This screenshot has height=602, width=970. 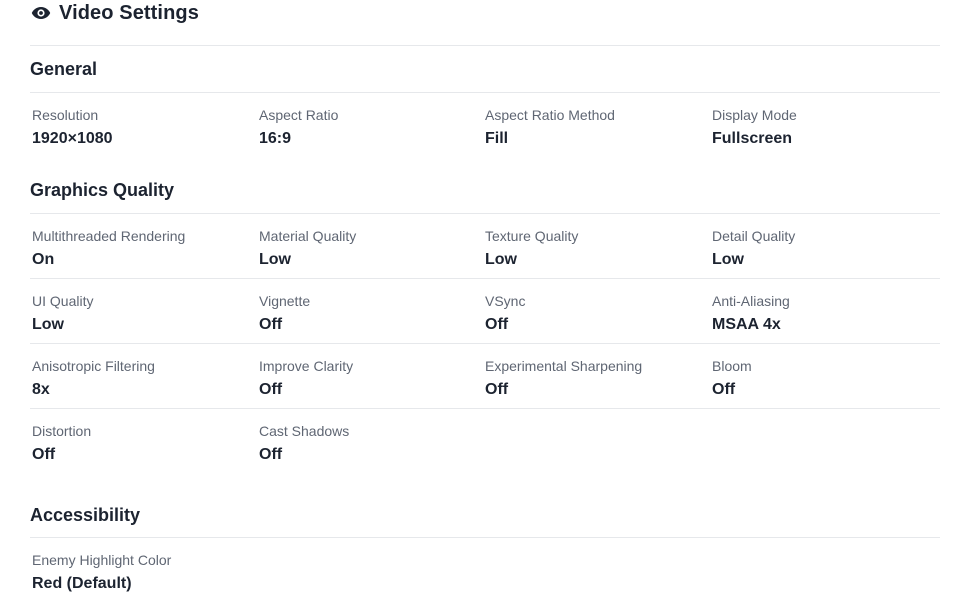 I want to click on section-title-accessibility: Accessibility, so click(x=85, y=515).